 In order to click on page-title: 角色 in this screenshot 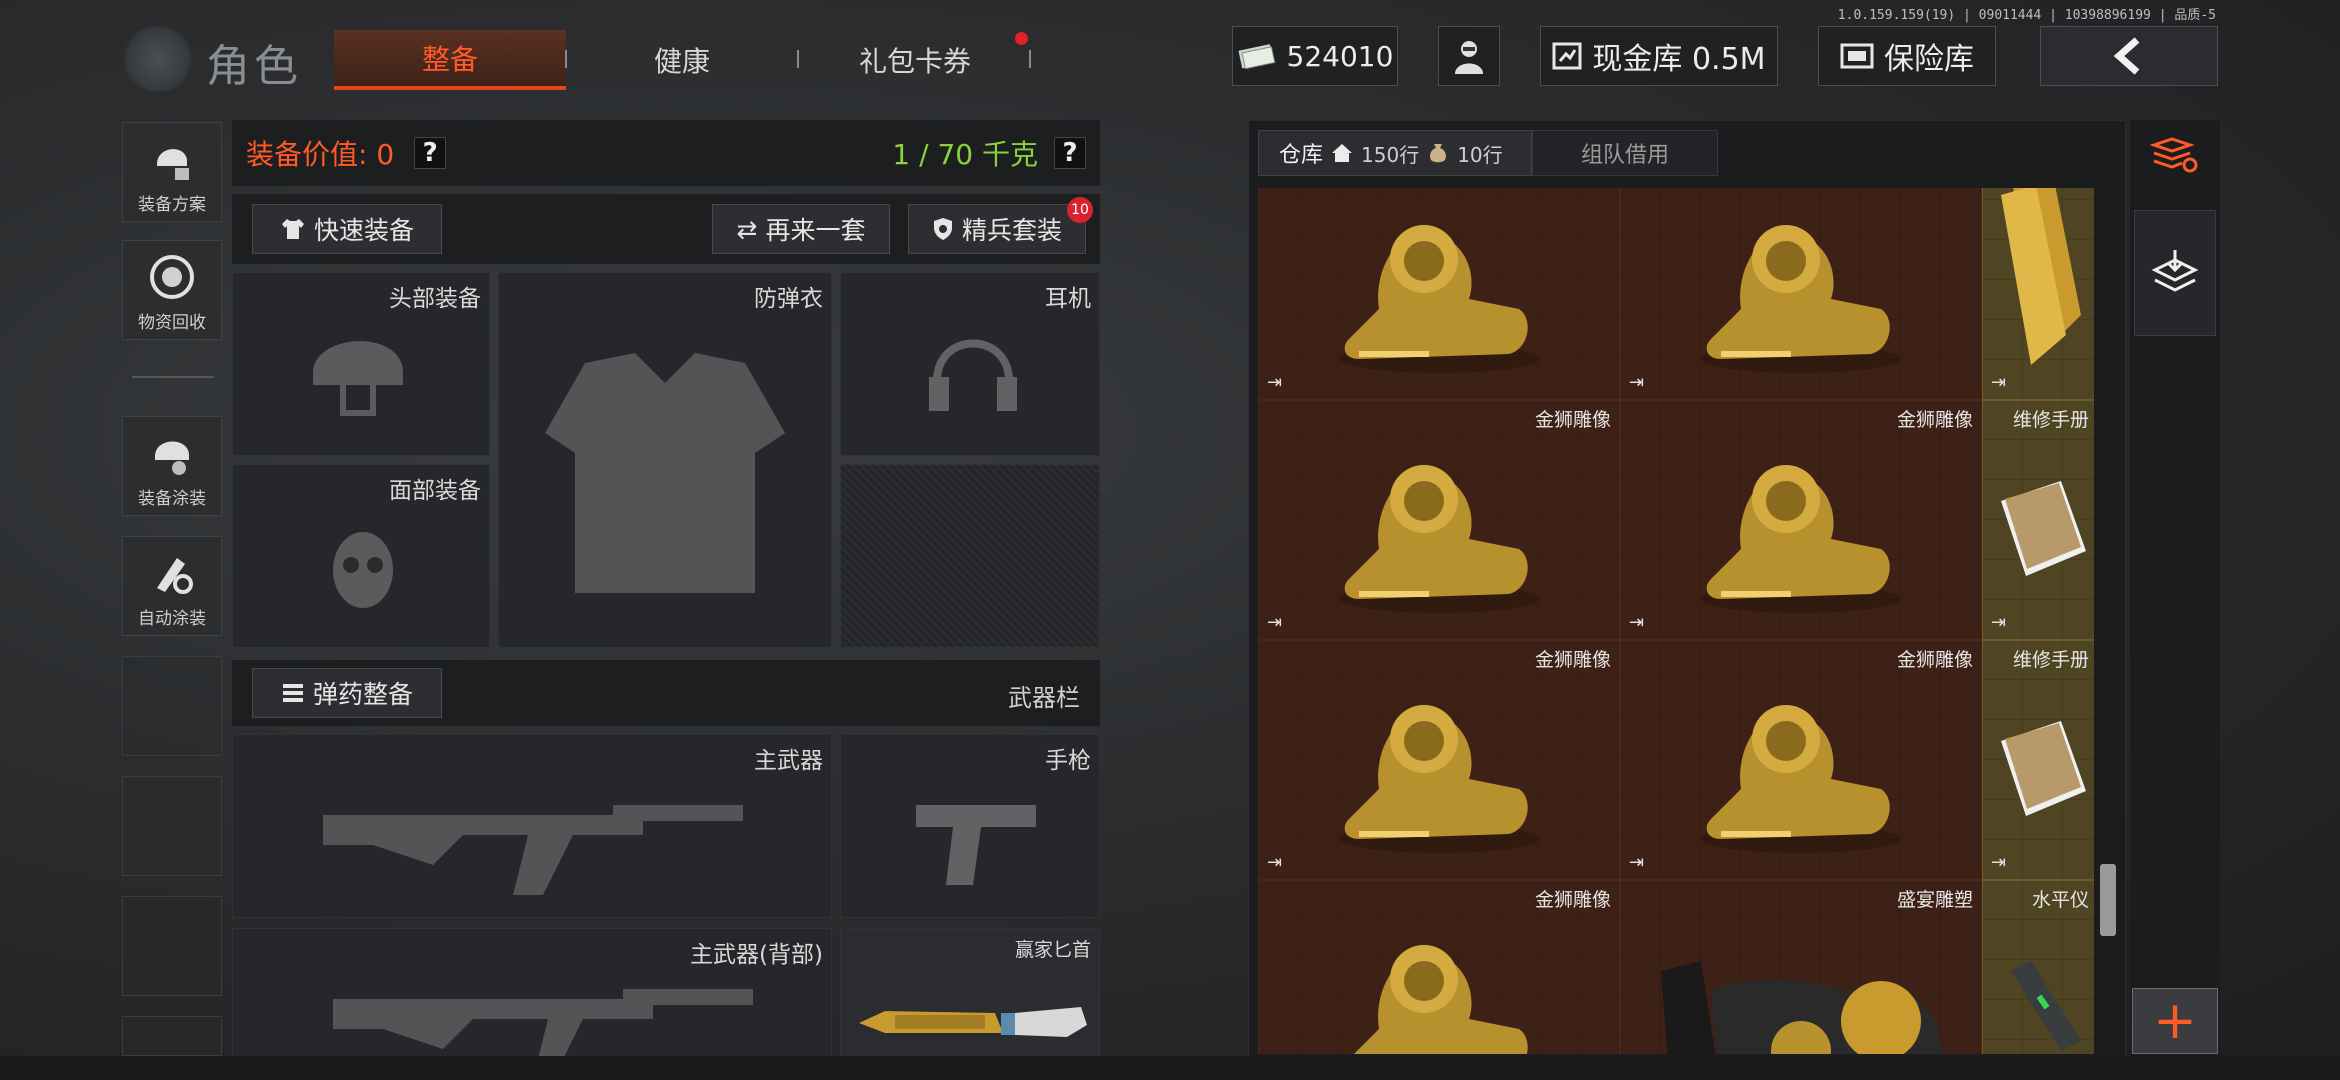, I will do `click(254, 66)`.